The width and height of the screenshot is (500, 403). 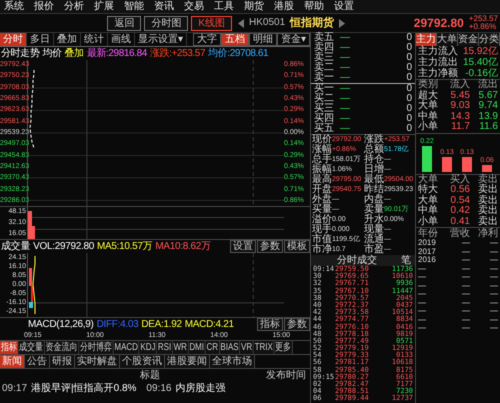 What do you see at coordinates (345, 89) in the screenshot?
I see `order-price: —` at bounding box center [345, 89].